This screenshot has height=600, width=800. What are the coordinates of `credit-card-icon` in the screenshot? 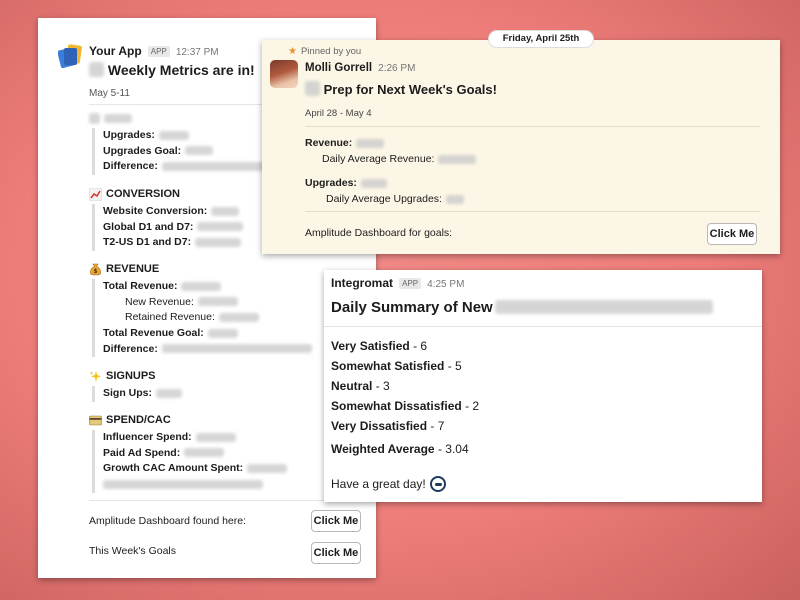 It's located at (95, 420).